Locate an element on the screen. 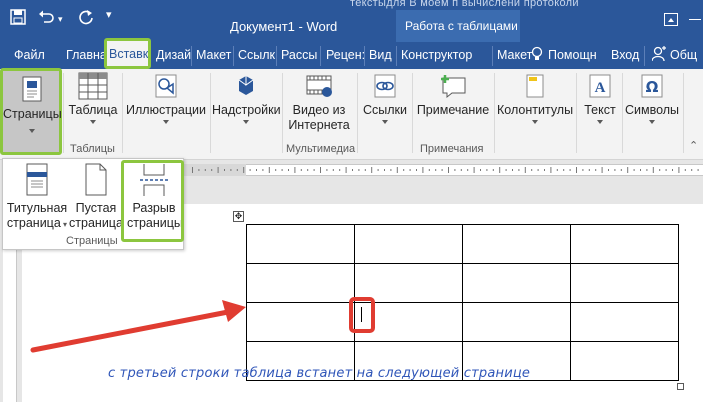 The image size is (703, 402). pages-icon is located at coordinates (32, 89).